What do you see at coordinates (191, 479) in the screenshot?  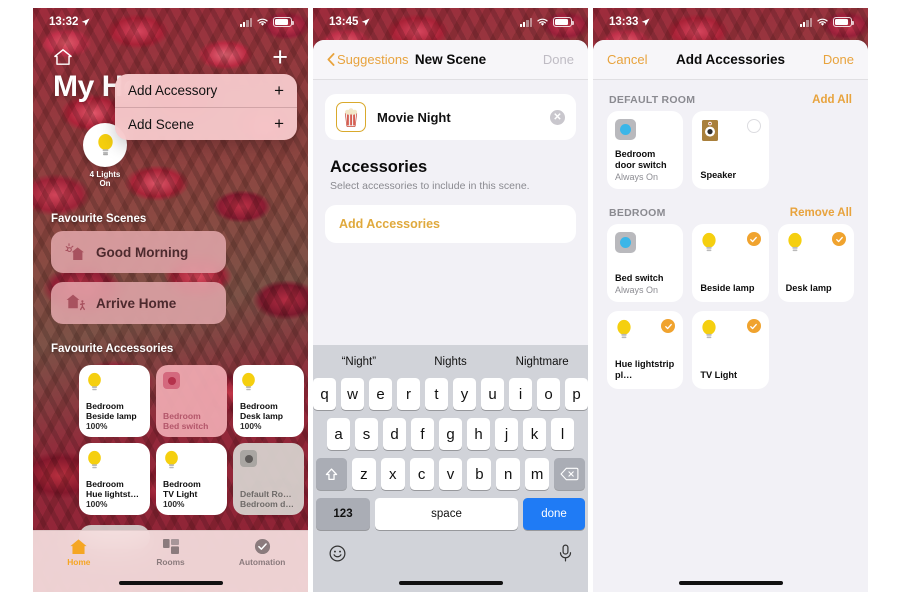 I see `accessory-tile: Bedroom TV Light 100%` at bounding box center [191, 479].